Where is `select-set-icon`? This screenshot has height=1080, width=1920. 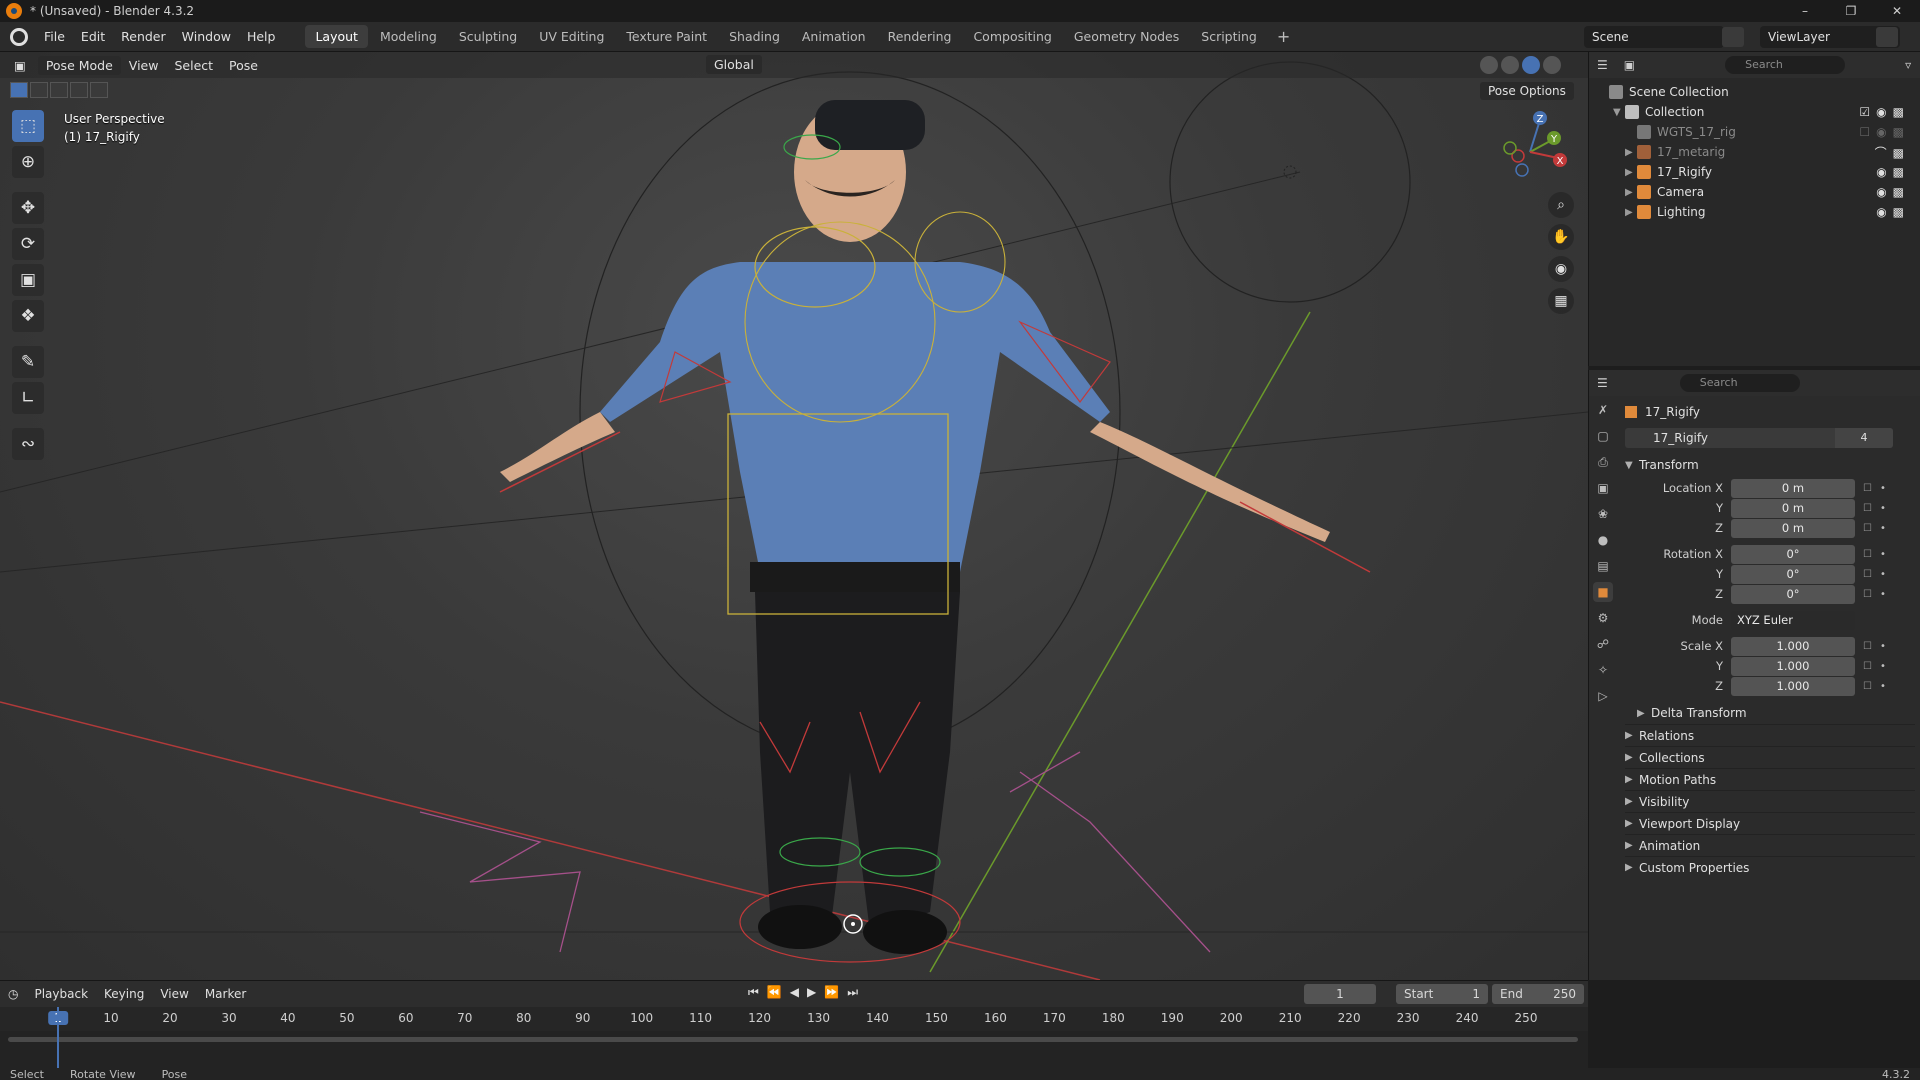
select-set-icon is located at coordinates (19, 90).